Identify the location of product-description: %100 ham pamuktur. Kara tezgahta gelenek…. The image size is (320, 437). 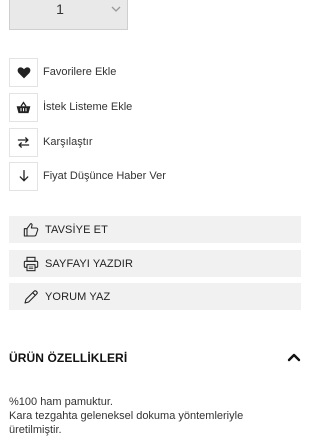
(155, 416).